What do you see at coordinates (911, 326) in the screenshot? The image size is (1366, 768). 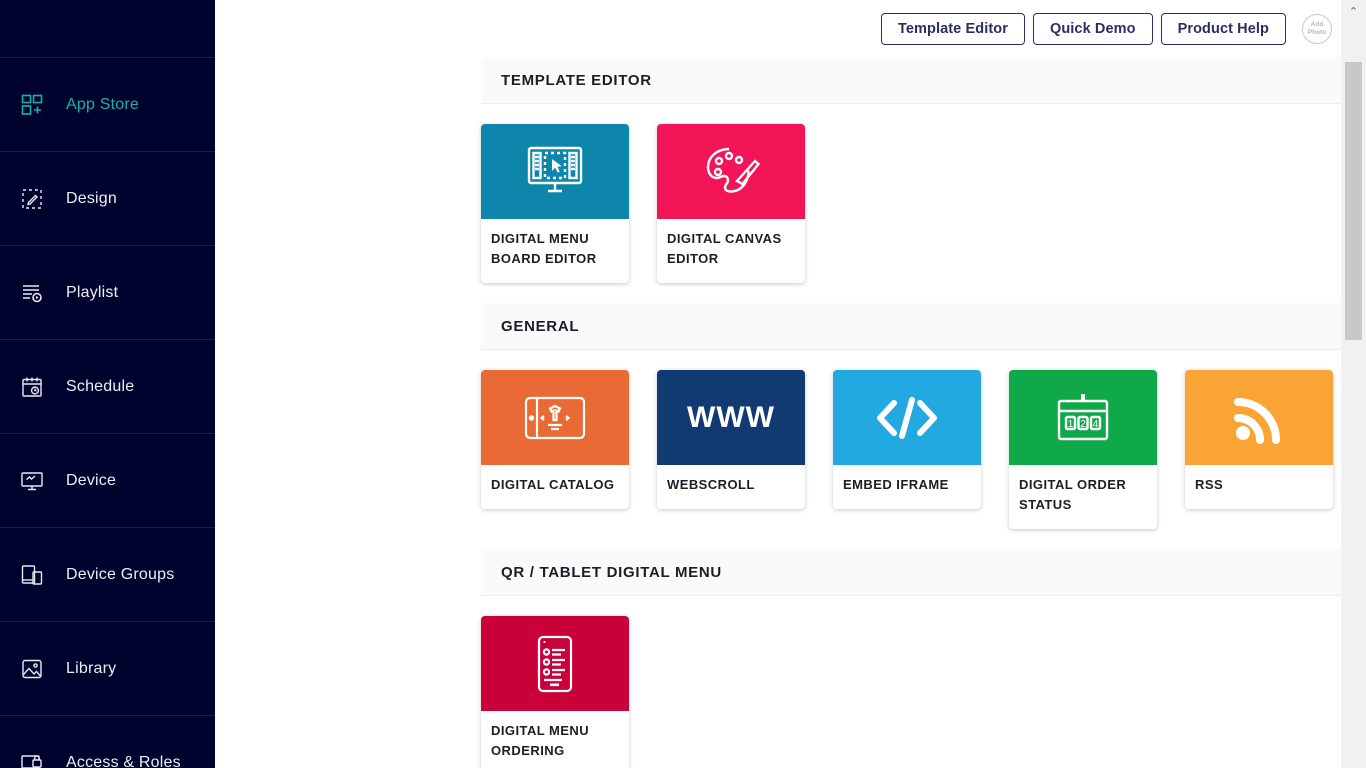 I see `section-header-general: GENERAL` at bounding box center [911, 326].